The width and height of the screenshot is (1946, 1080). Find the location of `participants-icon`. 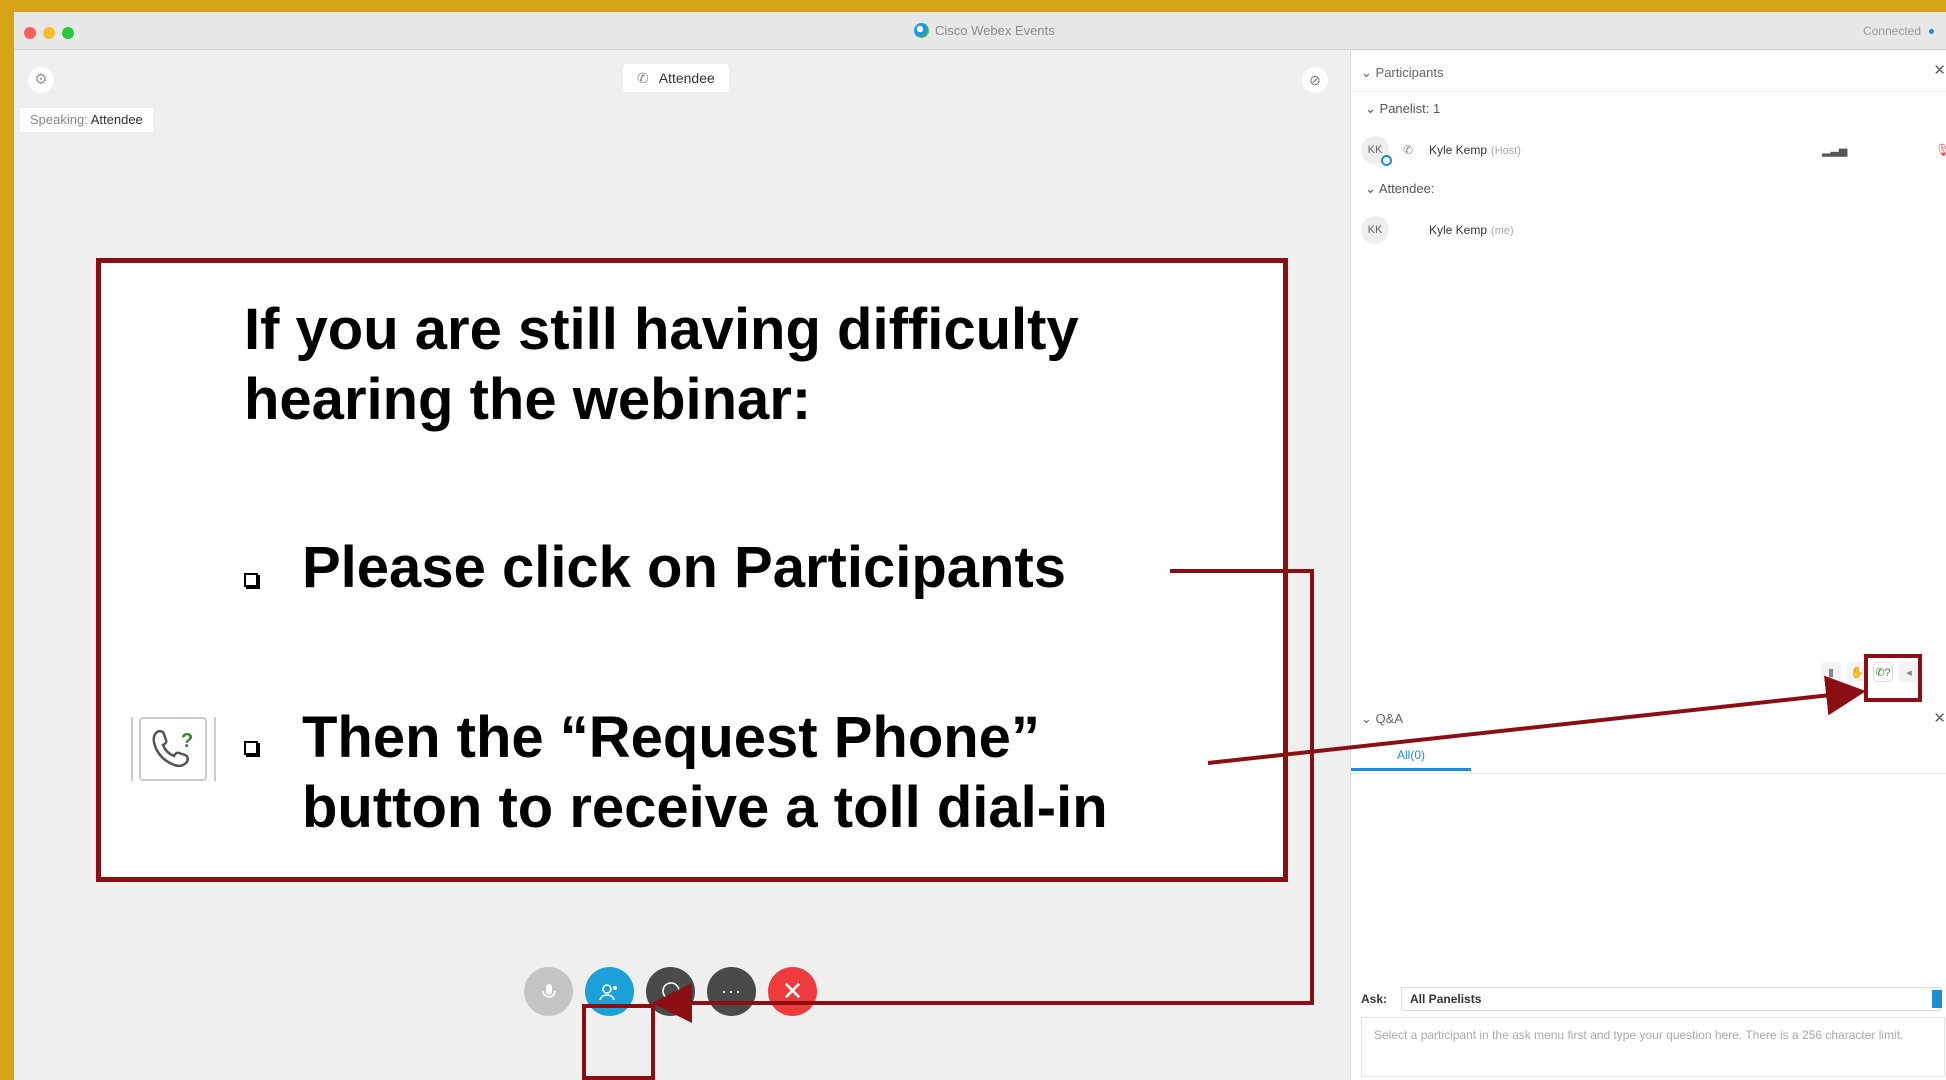

participants-icon is located at coordinates (607, 991).